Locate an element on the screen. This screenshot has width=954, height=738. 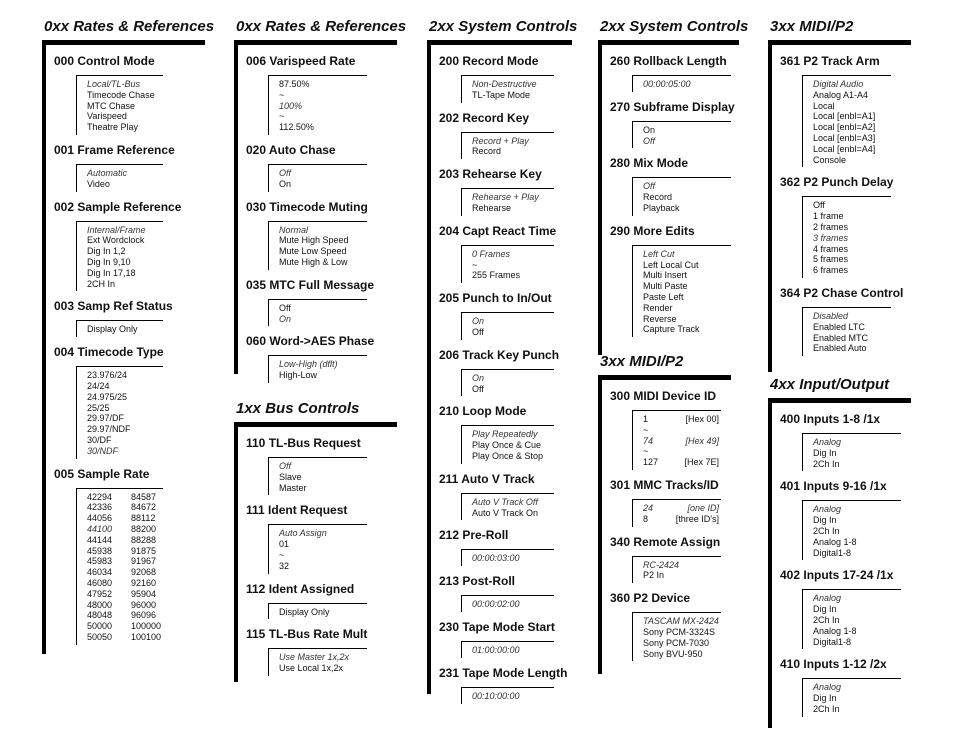
setting-title: 213 Post-Roll is located at coordinates (477, 581).